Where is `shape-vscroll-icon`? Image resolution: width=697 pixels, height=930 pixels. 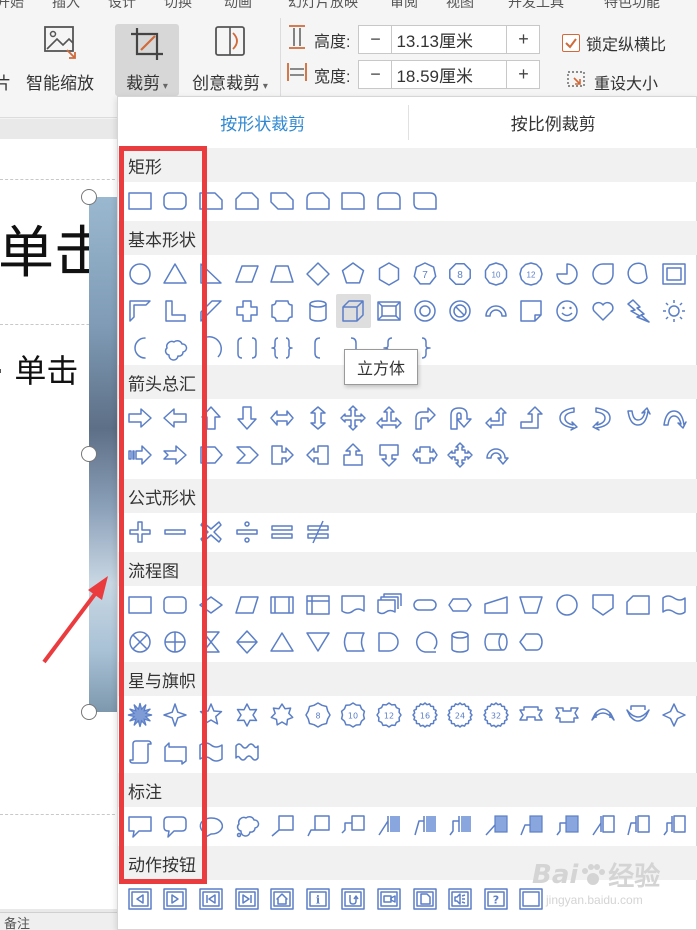 shape-vscroll-icon is located at coordinates (140, 752).